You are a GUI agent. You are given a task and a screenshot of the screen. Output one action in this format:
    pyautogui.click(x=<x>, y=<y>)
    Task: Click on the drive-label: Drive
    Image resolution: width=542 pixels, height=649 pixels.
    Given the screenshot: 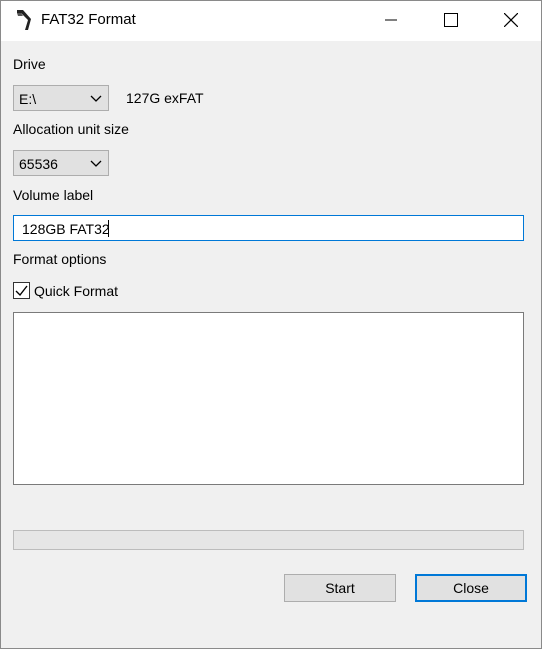 What is the action you would take?
    pyautogui.click(x=29, y=64)
    